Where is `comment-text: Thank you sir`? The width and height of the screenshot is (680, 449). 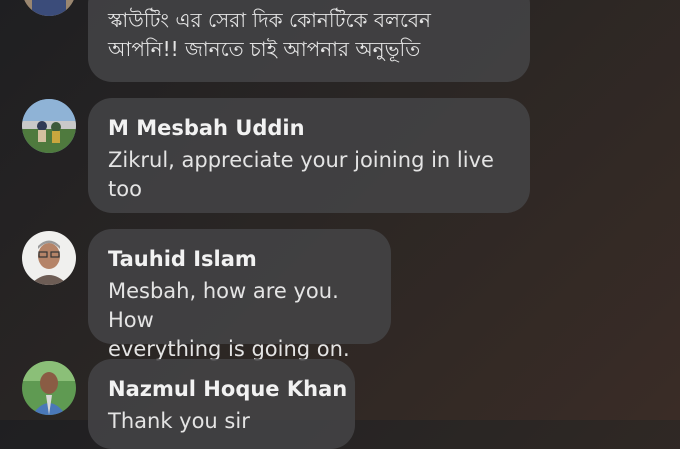
comment-text: Thank you sir is located at coordinates (179, 421).